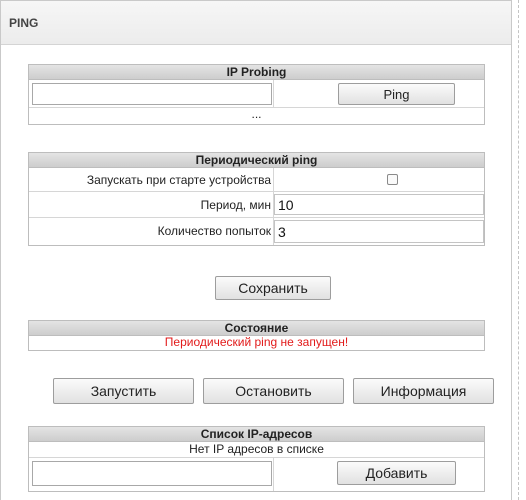  Describe the element at coordinates (178, 180) in the screenshot. I see `start-on-boot-label: Запускать при старте устройства` at that location.